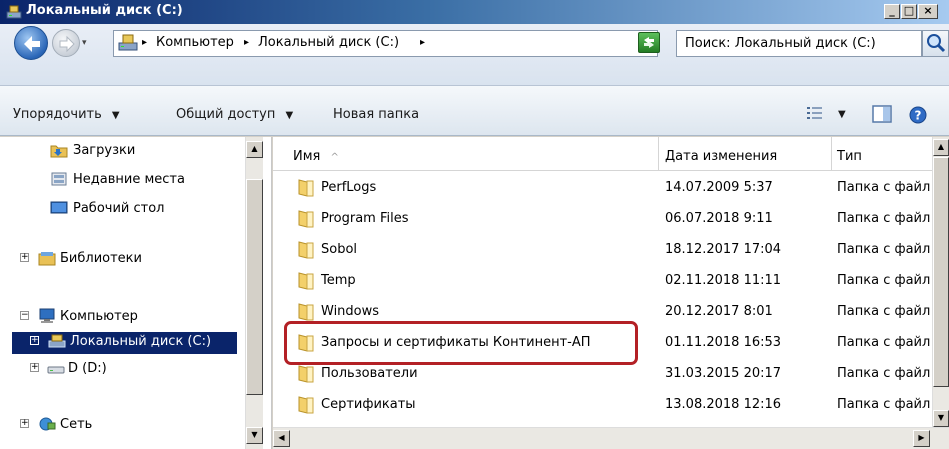 The image size is (949, 449). Describe the element at coordinates (195, 42) in the screenshot. I see `breadcrumb-computer: Компьютер` at that location.